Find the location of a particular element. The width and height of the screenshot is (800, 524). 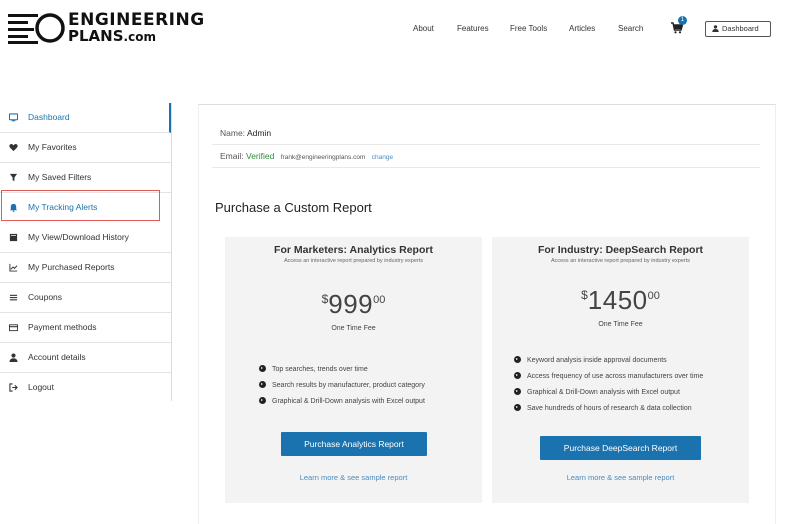

card-price: $145000 is located at coordinates (620, 300).